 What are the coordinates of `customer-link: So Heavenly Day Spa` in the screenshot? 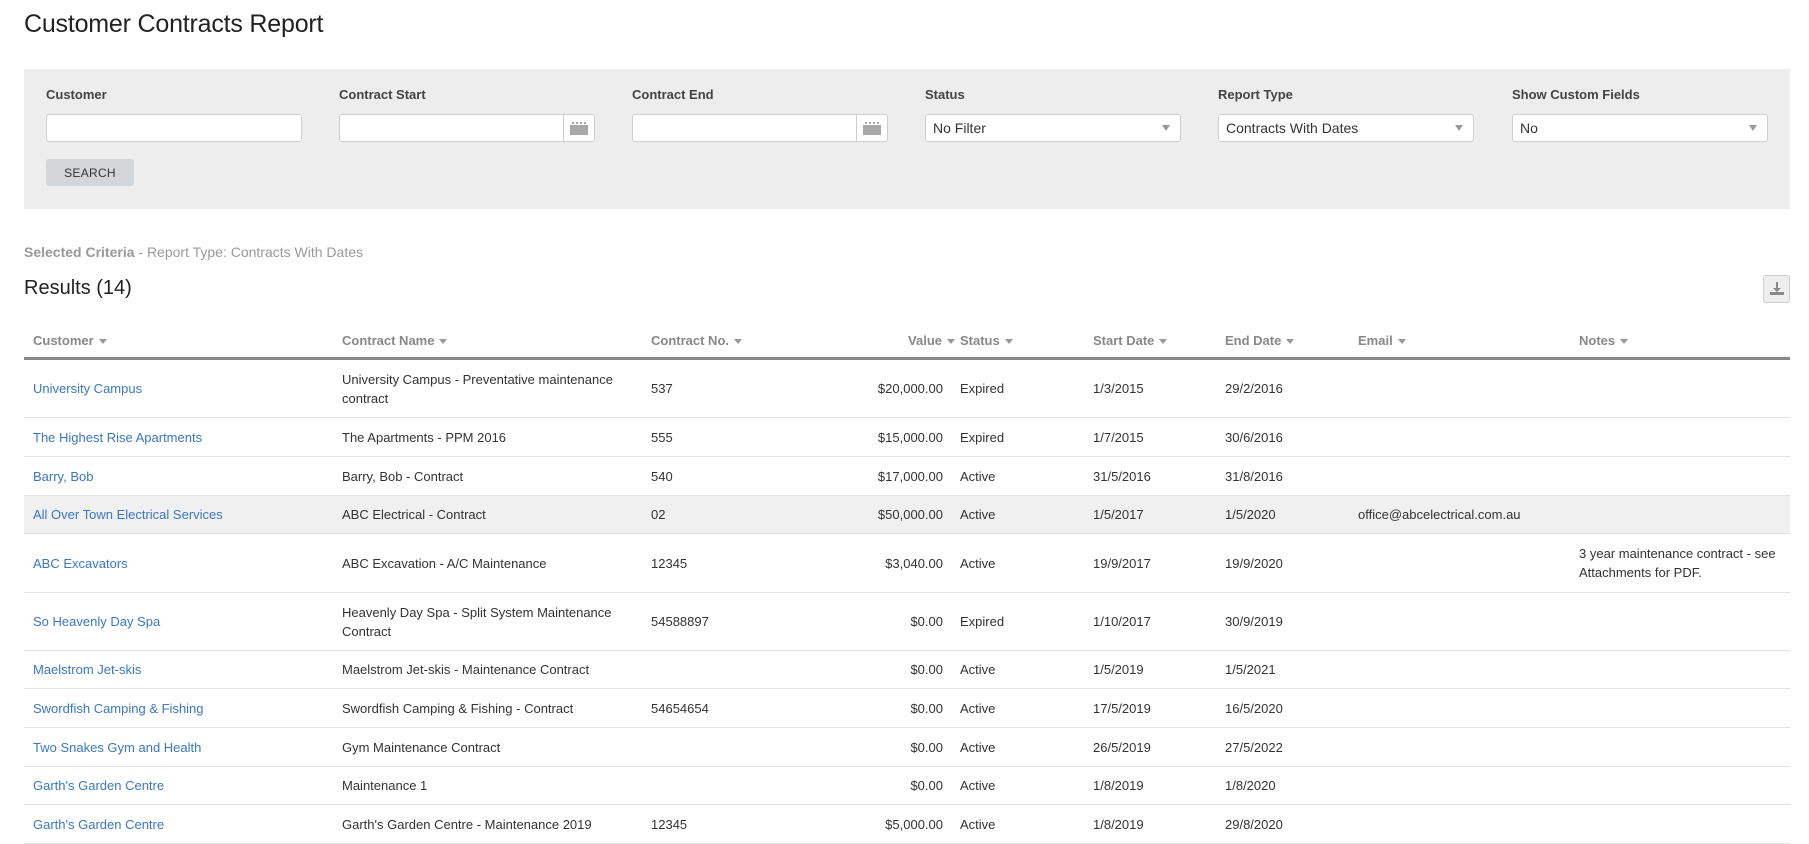 It's located at (183, 621).